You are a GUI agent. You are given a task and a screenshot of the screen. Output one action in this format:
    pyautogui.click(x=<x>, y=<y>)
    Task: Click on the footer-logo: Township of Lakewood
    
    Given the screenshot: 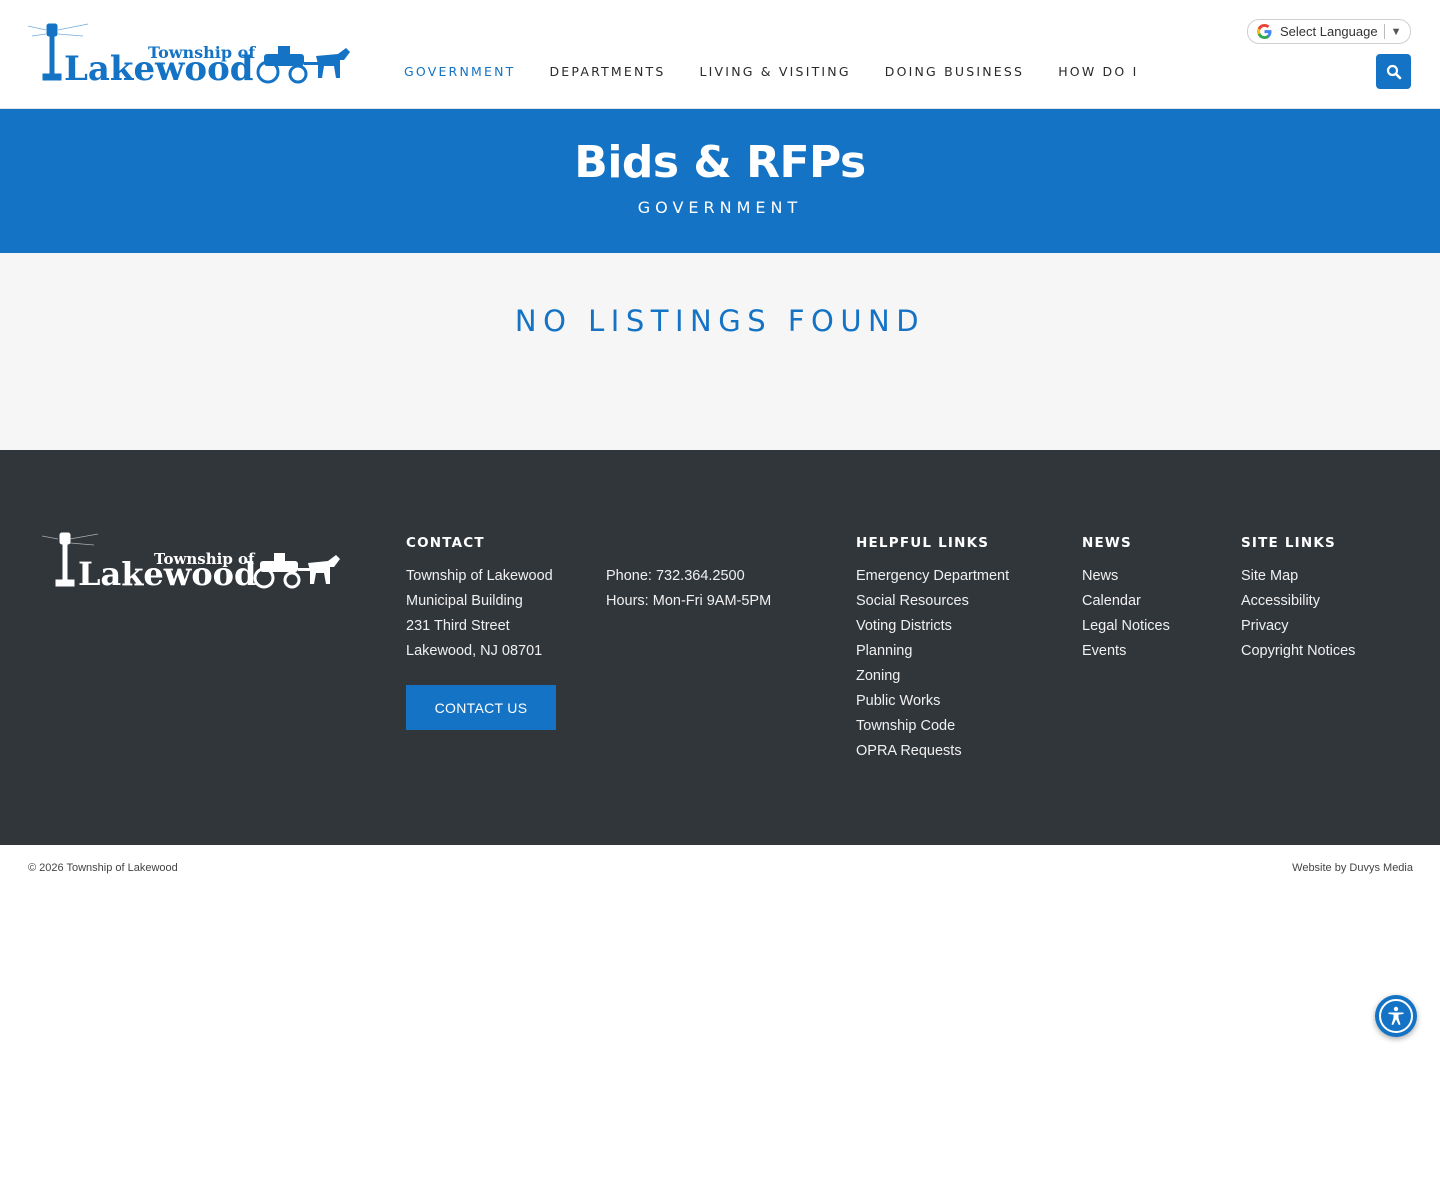 What is the action you would take?
    pyautogui.click(x=191, y=561)
    